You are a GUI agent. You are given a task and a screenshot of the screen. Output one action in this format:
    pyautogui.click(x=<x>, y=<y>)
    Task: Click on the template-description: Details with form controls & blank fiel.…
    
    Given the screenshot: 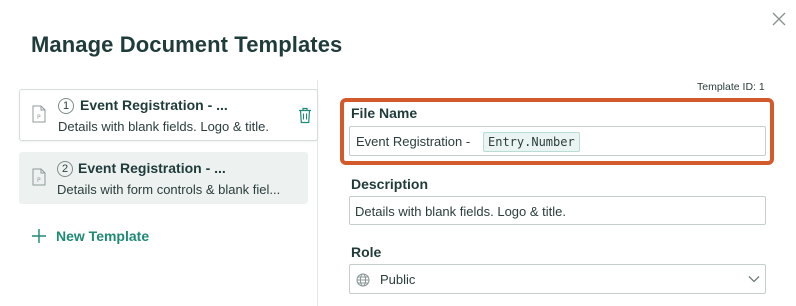 What is the action you would take?
    pyautogui.click(x=169, y=189)
    